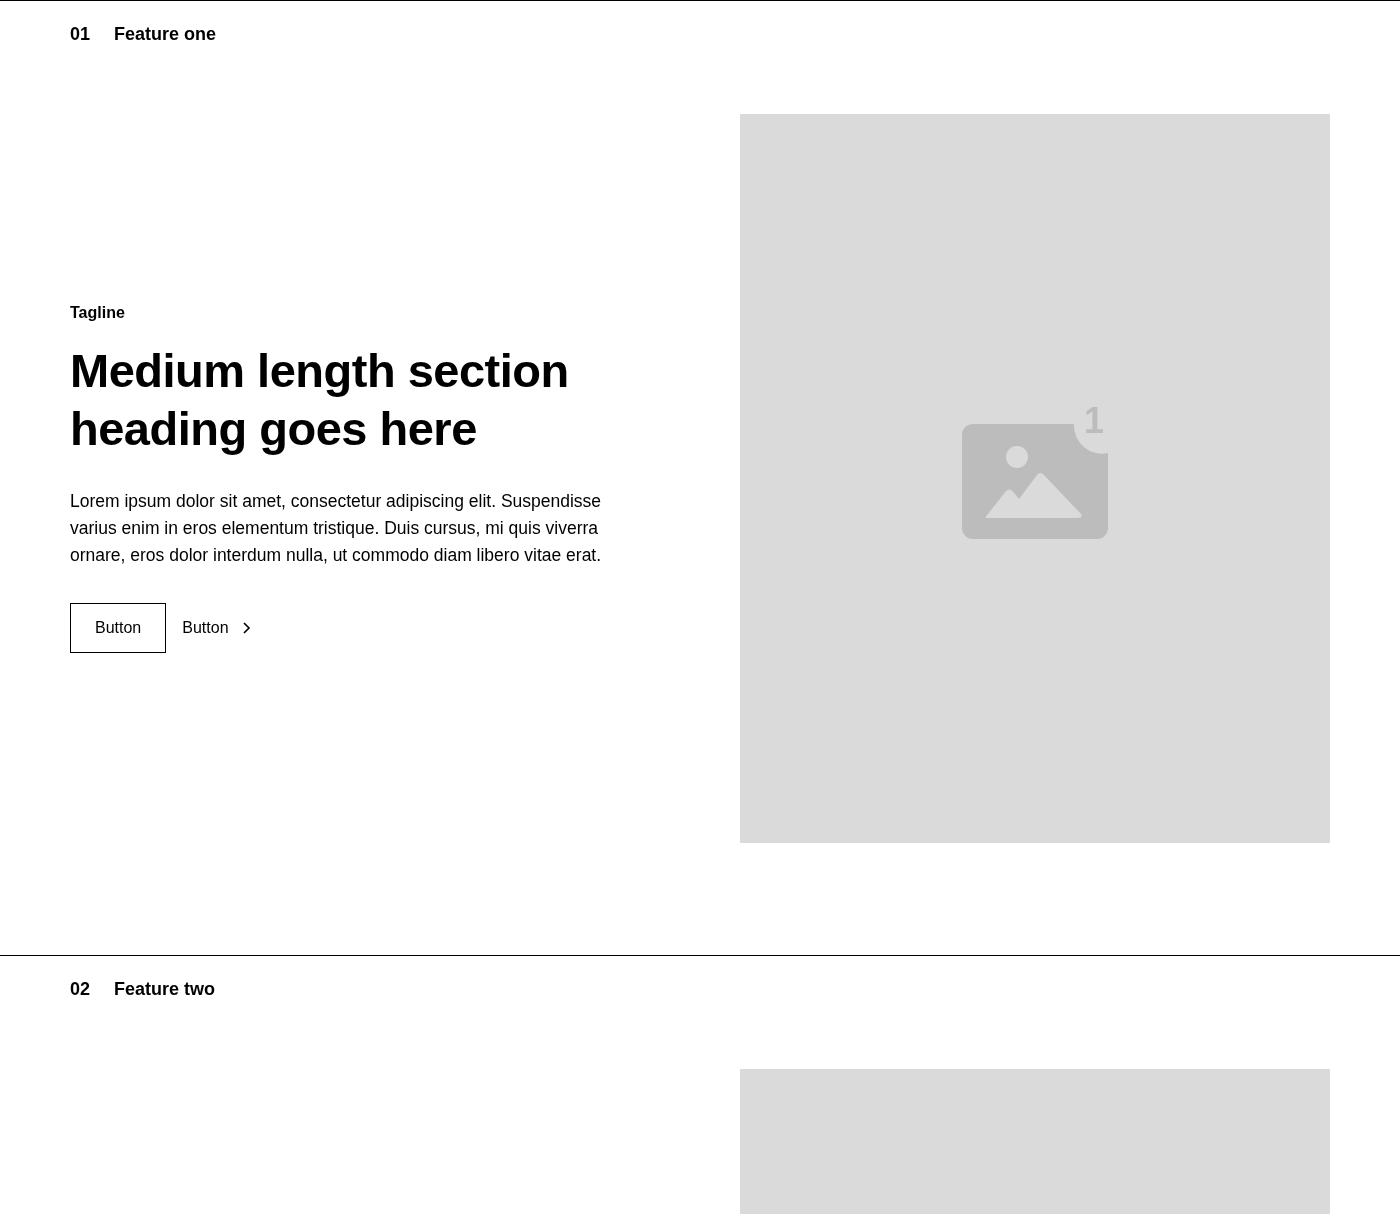  What do you see at coordinates (245, 628) in the screenshot?
I see `chevron-right-icon` at bounding box center [245, 628].